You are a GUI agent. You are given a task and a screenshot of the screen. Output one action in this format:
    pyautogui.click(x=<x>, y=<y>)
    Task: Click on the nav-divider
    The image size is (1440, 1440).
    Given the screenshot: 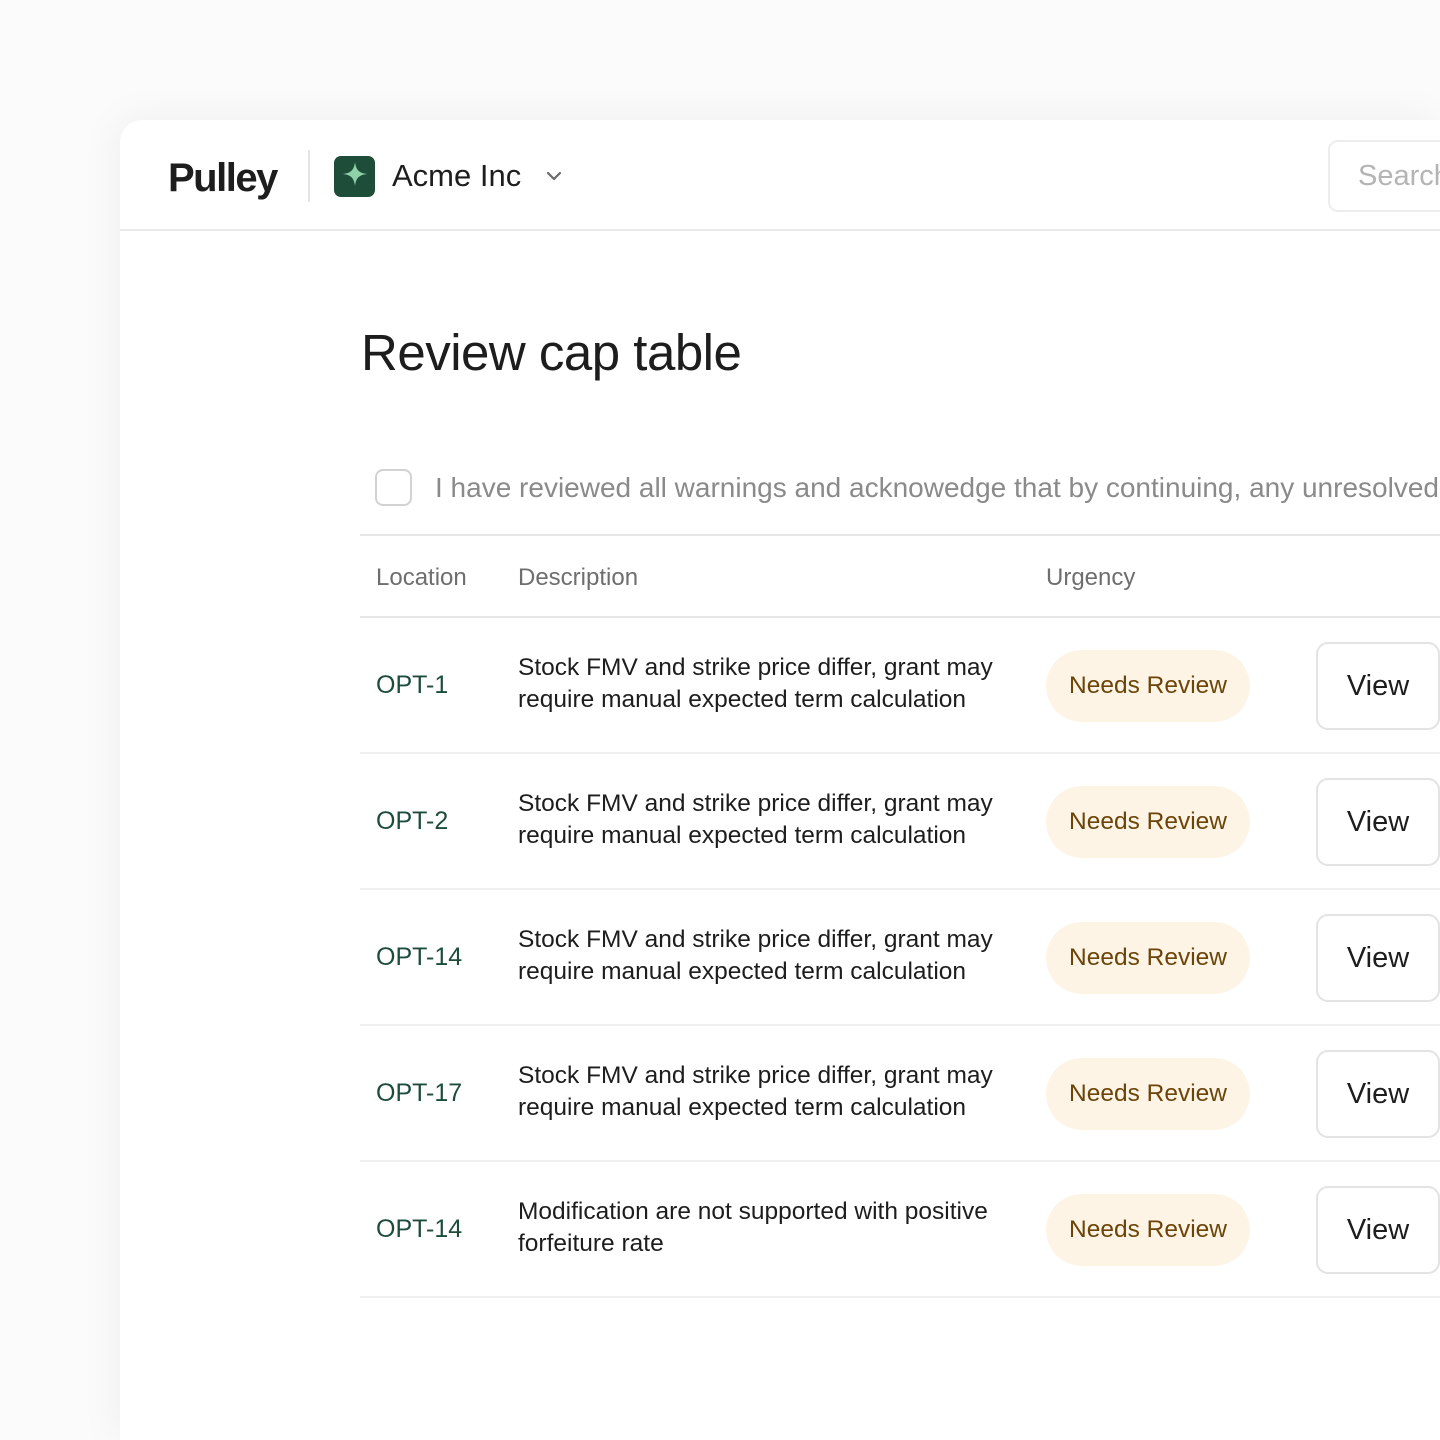 What is the action you would take?
    pyautogui.click(x=309, y=176)
    